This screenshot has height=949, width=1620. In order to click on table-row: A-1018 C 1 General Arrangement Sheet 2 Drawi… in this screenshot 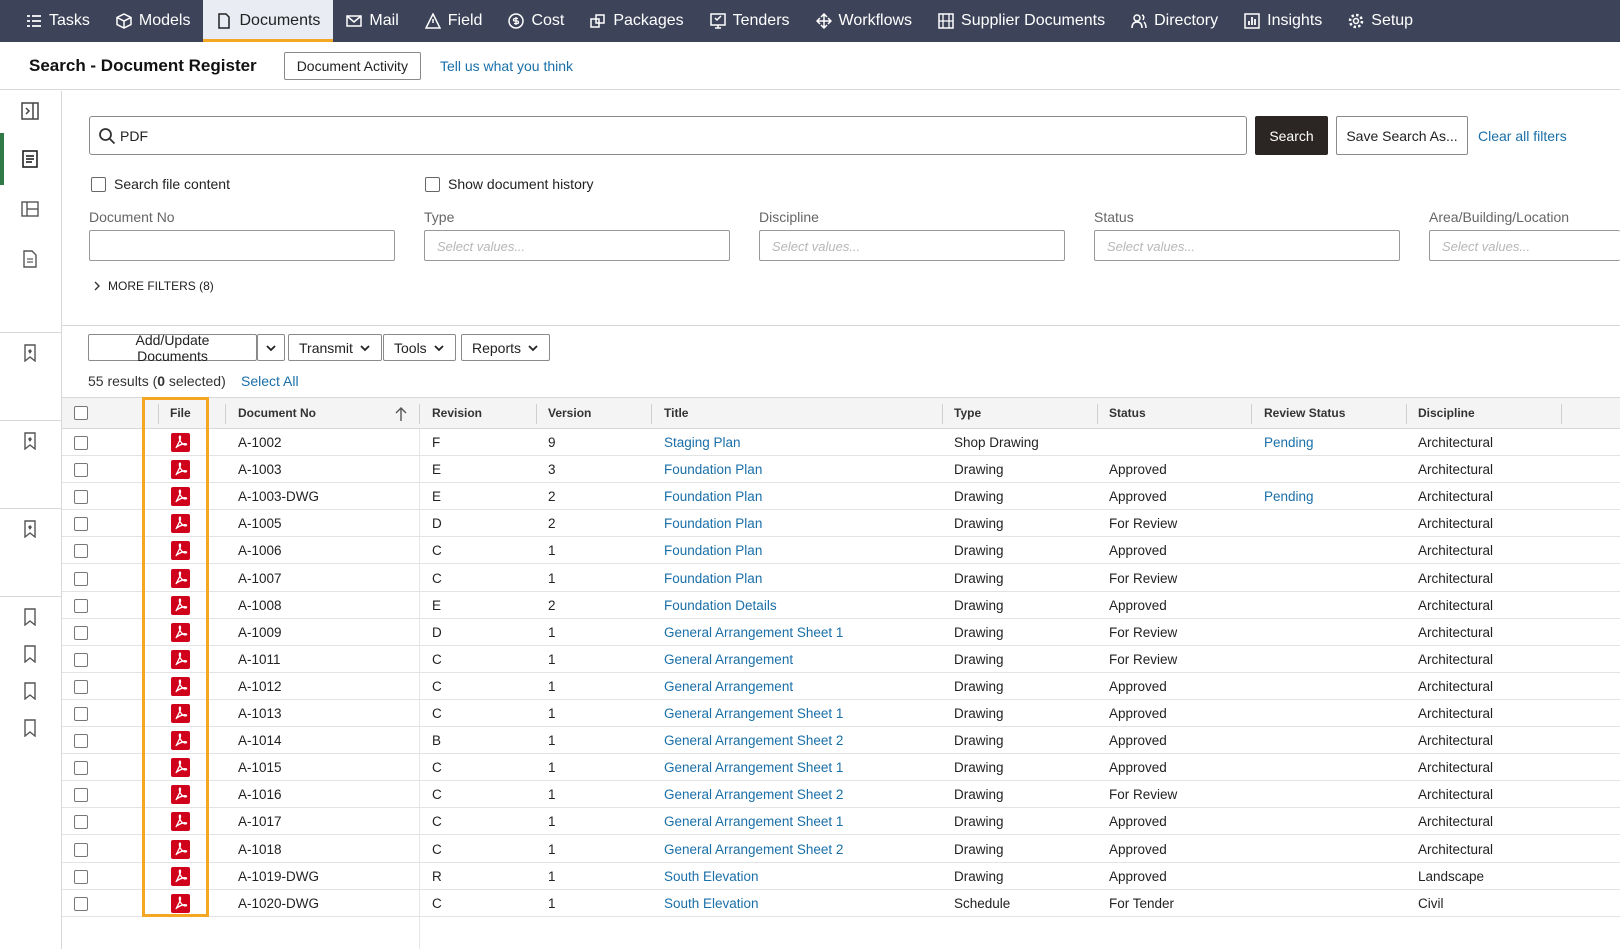, I will do `click(841, 849)`.